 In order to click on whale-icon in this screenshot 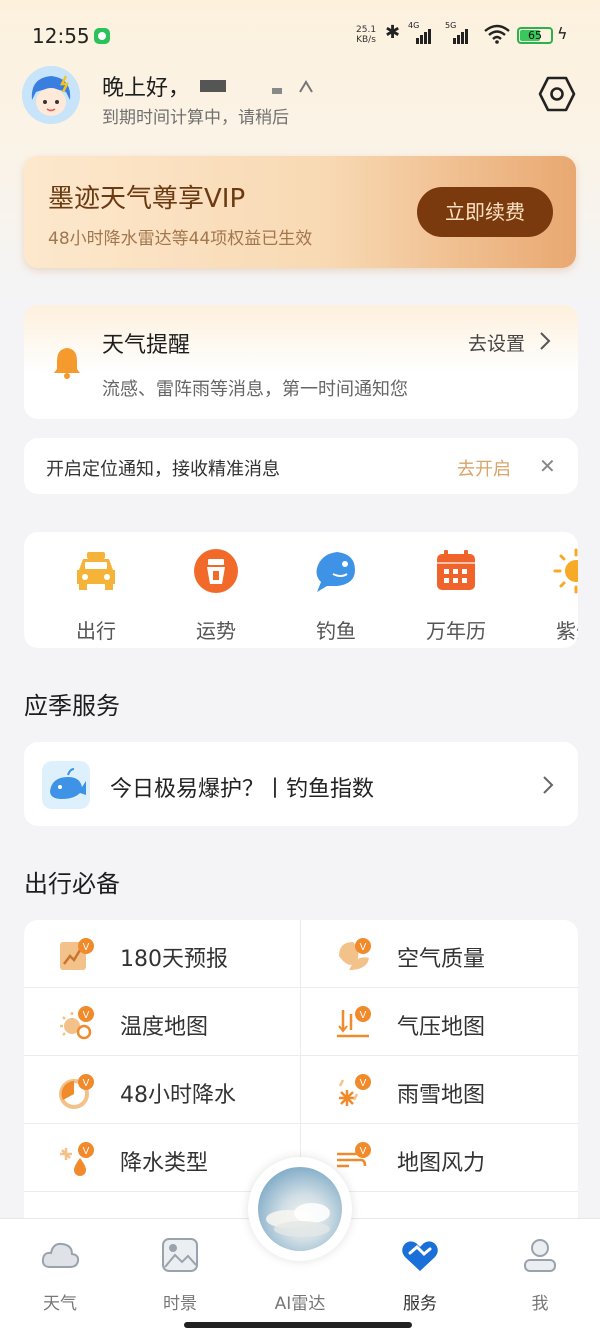, I will do `click(66, 785)`.